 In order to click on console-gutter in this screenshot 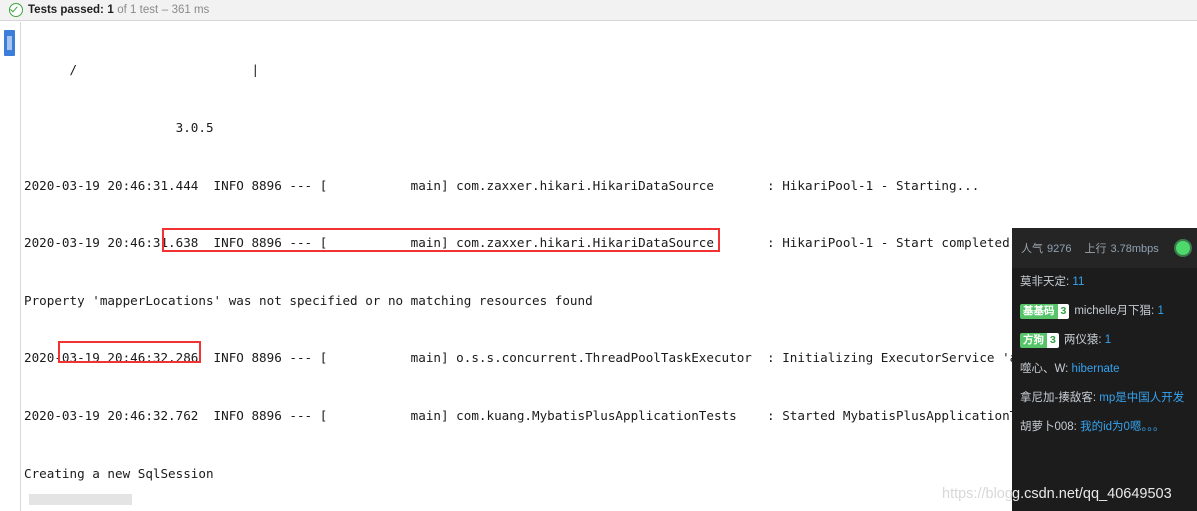, I will do `click(10, 266)`.